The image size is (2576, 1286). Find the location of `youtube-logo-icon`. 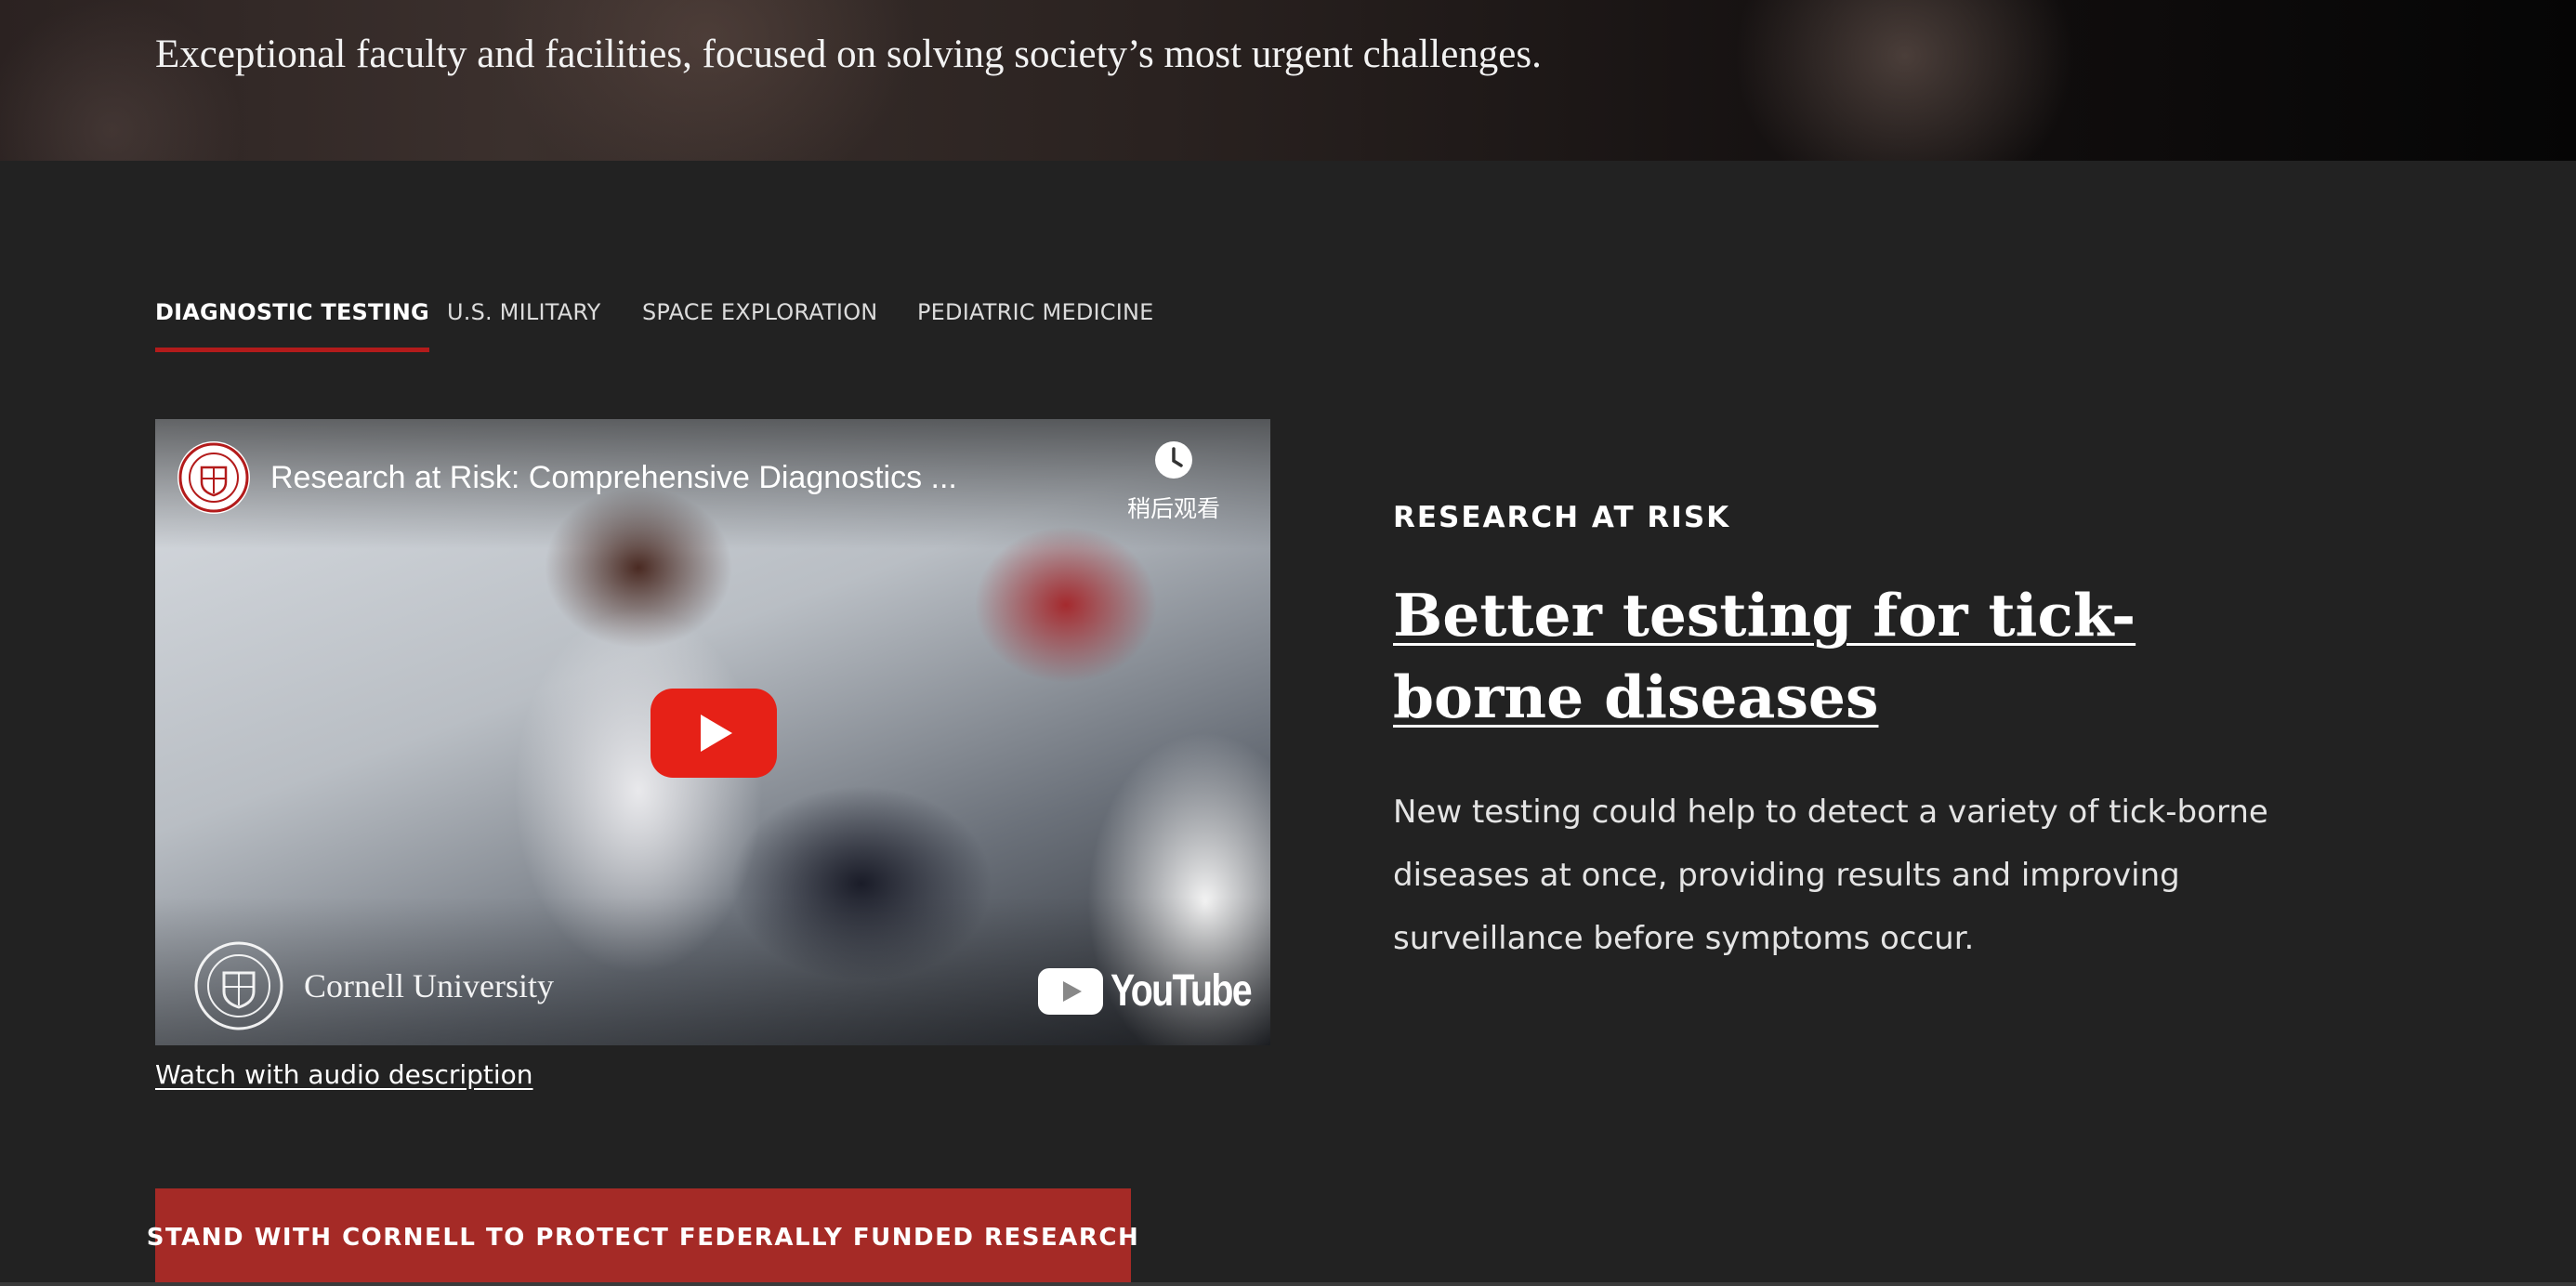

youtube-logo-icon is located at coordinates (1070, 991).